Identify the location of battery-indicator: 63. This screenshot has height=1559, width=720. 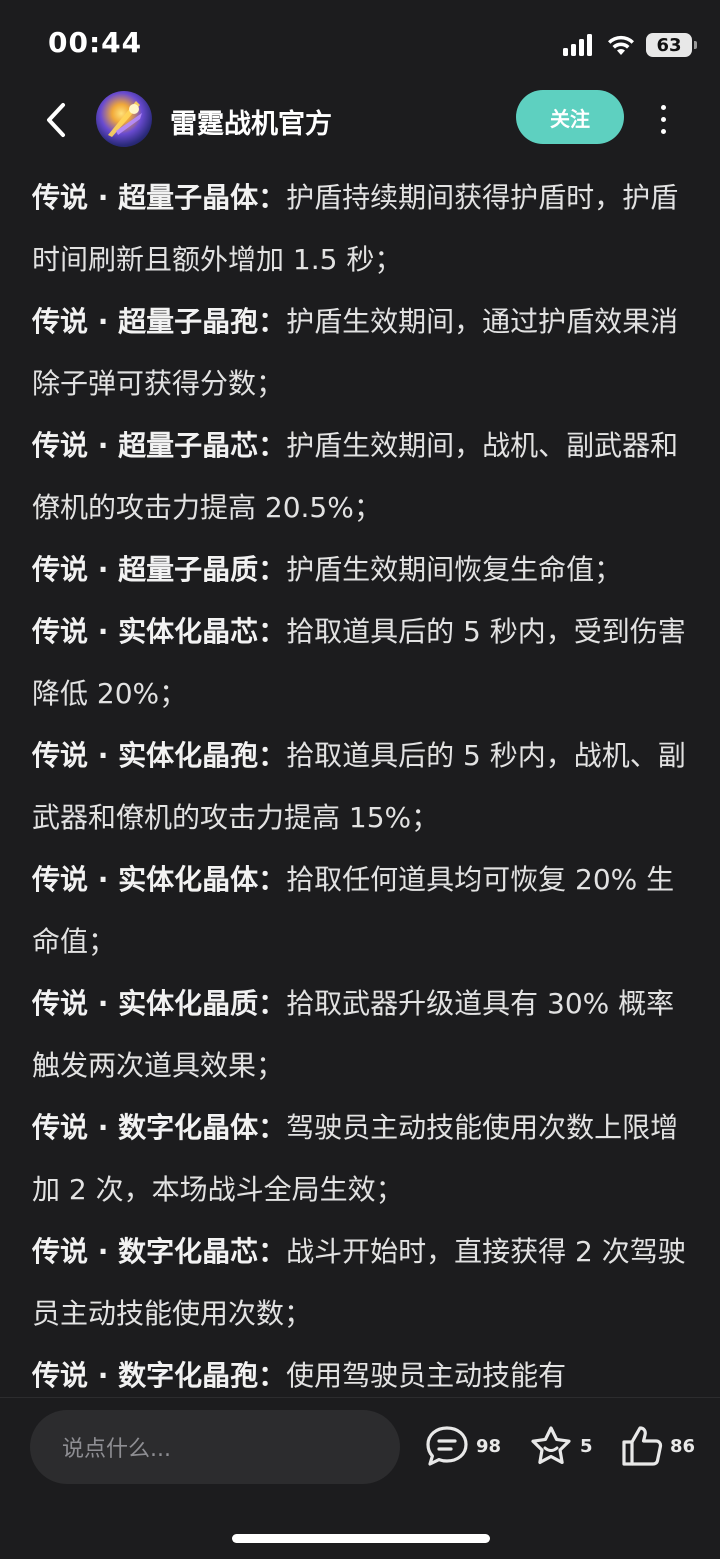
(671, 45).